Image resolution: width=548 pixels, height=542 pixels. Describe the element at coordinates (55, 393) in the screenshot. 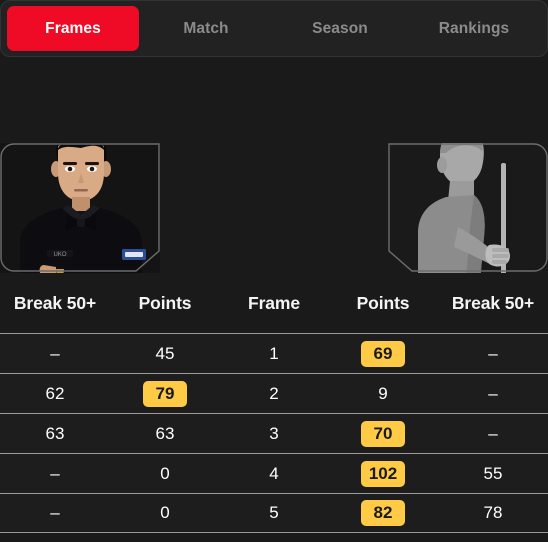

I see `cell-left-break: 62` at that location.